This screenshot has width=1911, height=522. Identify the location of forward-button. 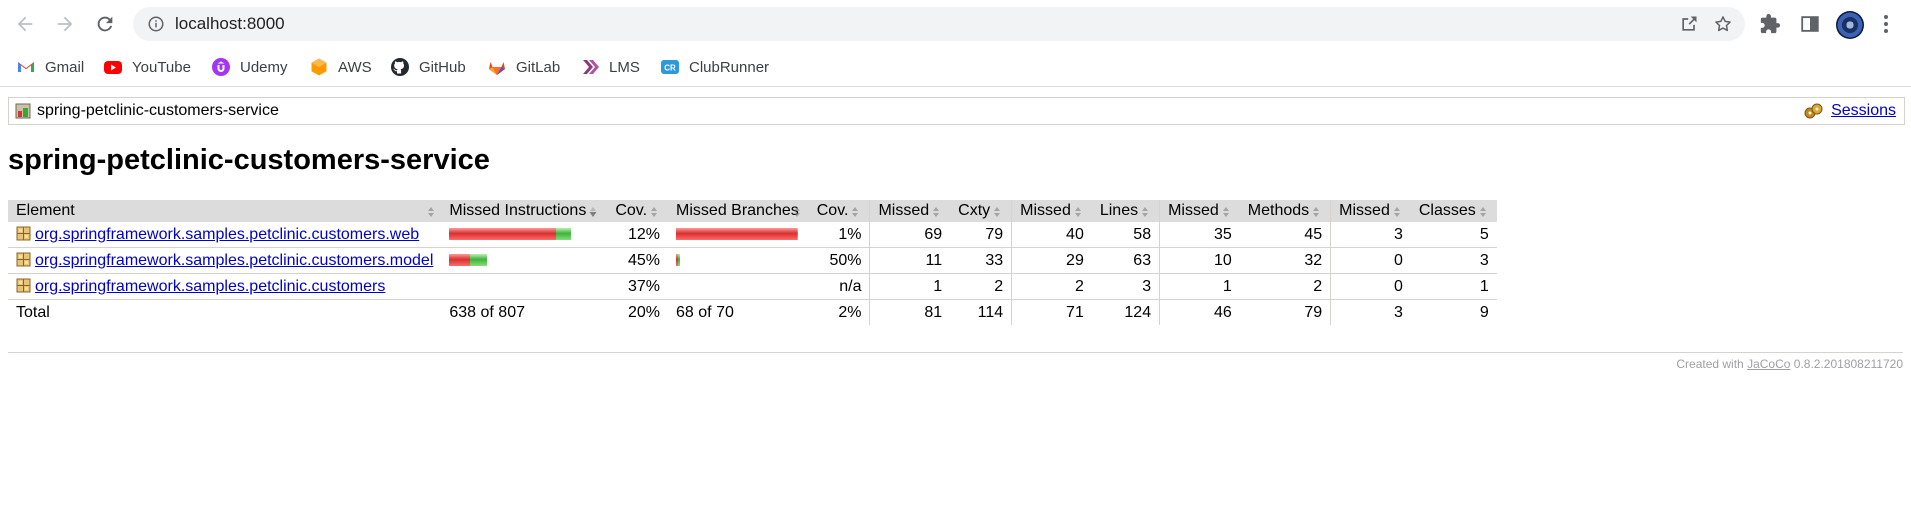
(65, 24).